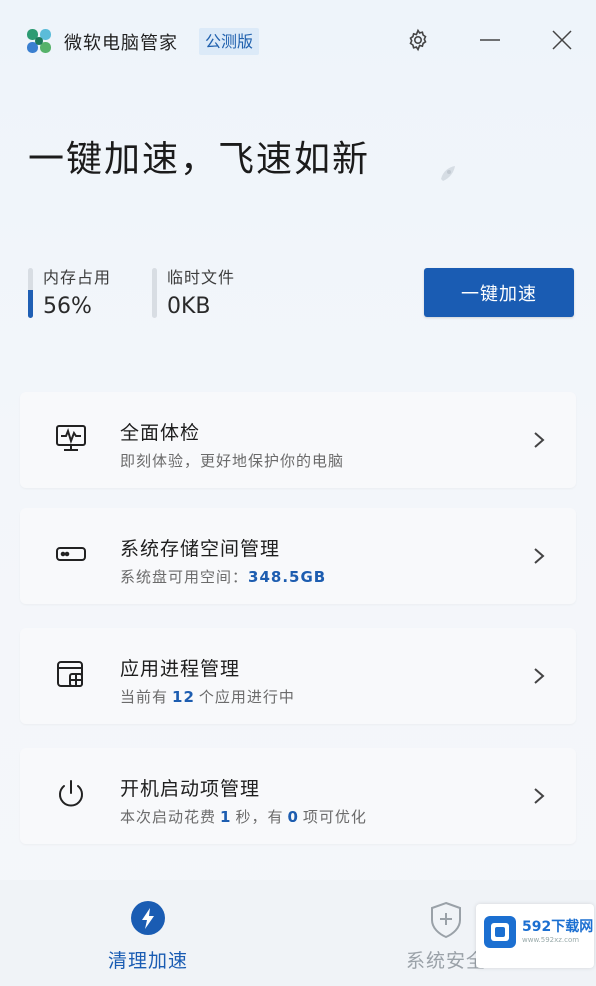 This screenshot has height=986, width=596. I want to click on card-title: 应用进程管理, so click(180, 669).